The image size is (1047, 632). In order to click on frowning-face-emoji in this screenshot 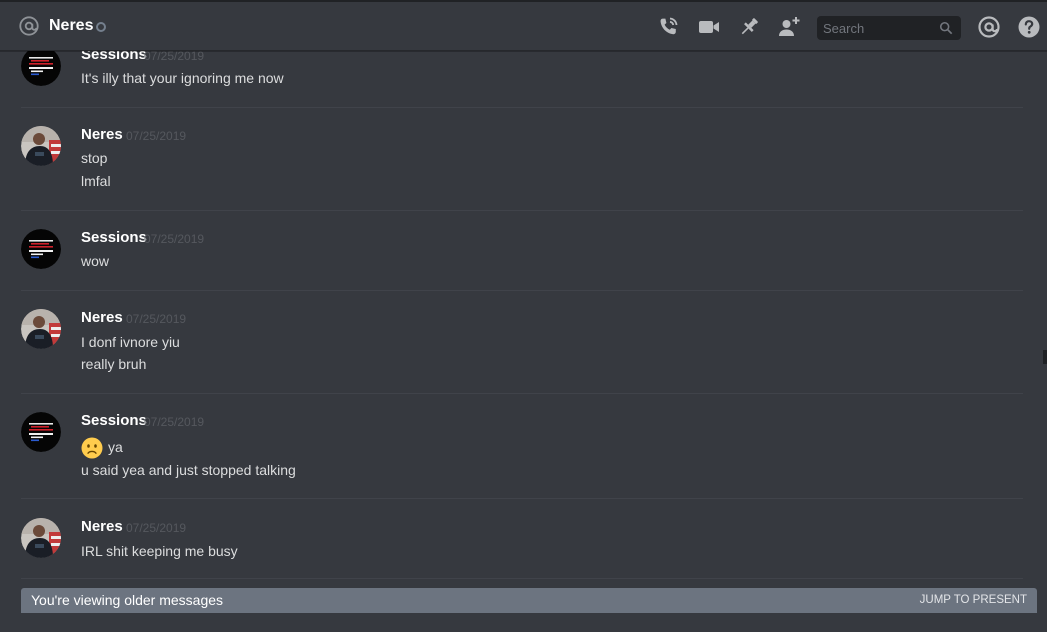, I will do `click(92, 448)`.